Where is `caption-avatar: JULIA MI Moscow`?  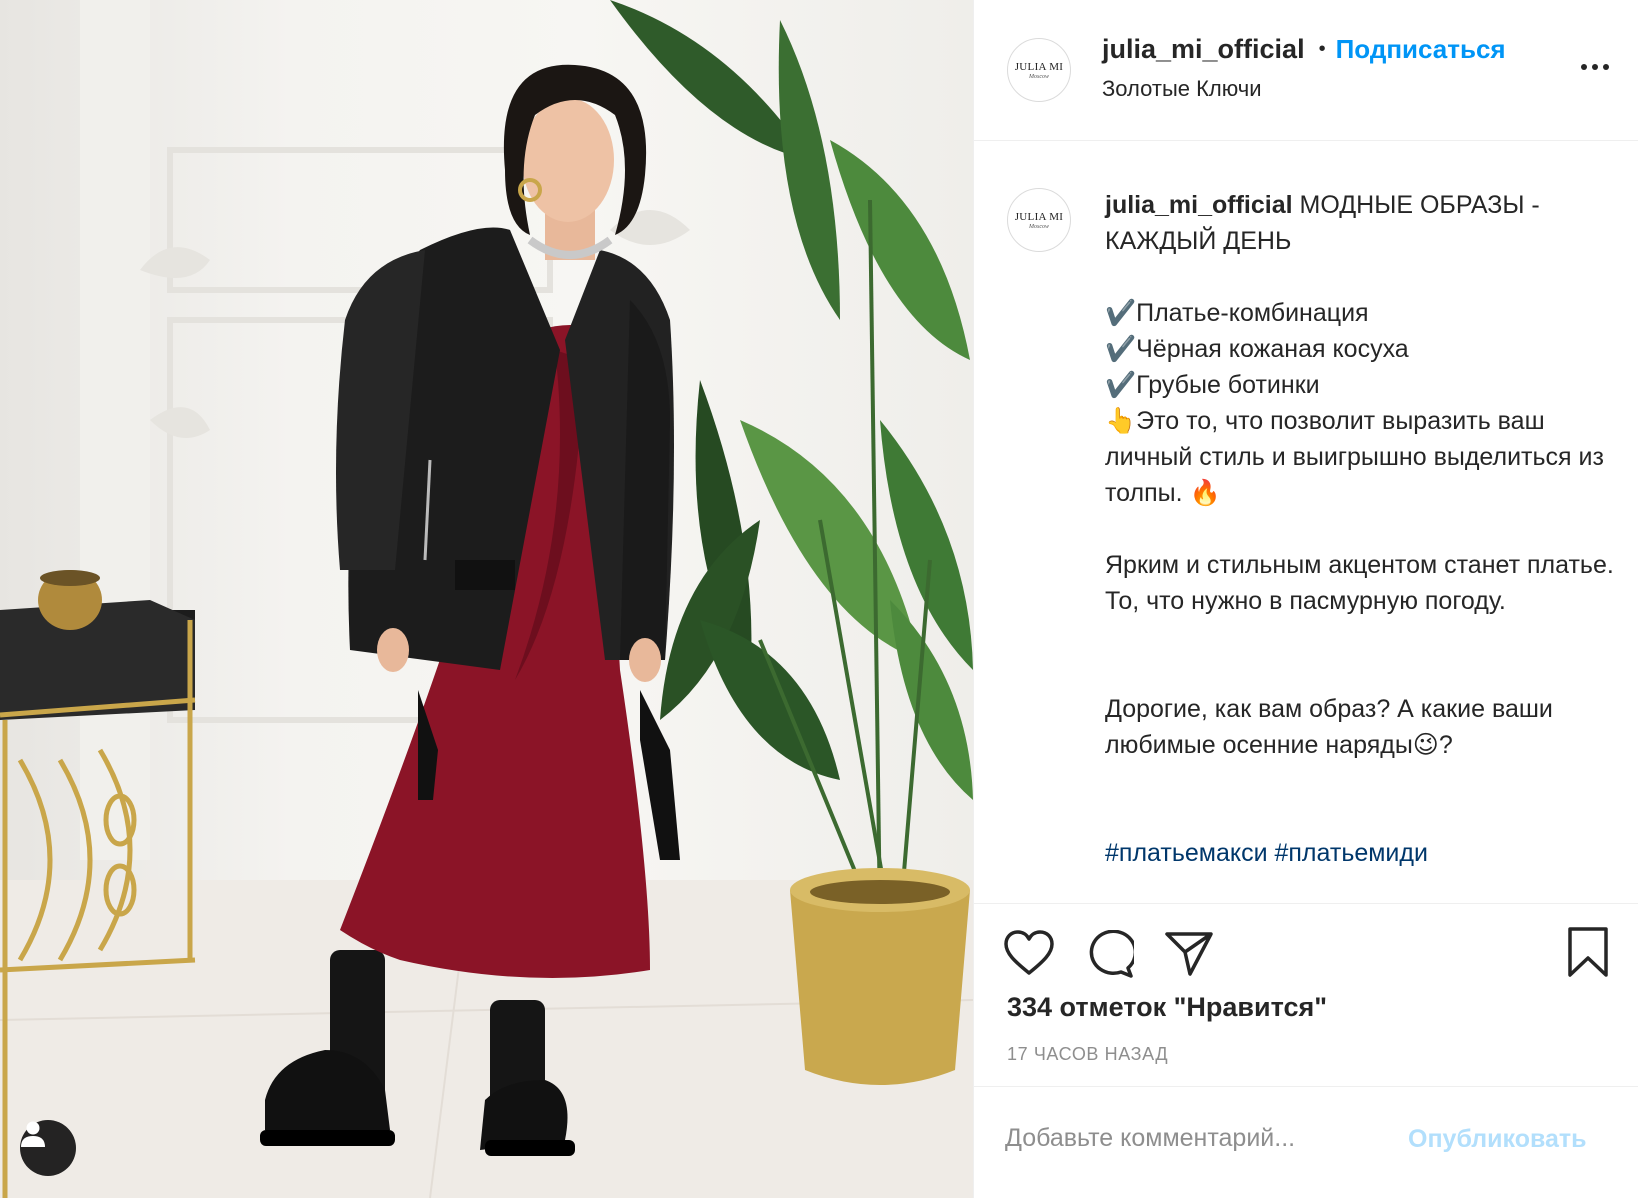
caption-avatar: JULIA MI Moscow is located at coordinates (1039, 220).